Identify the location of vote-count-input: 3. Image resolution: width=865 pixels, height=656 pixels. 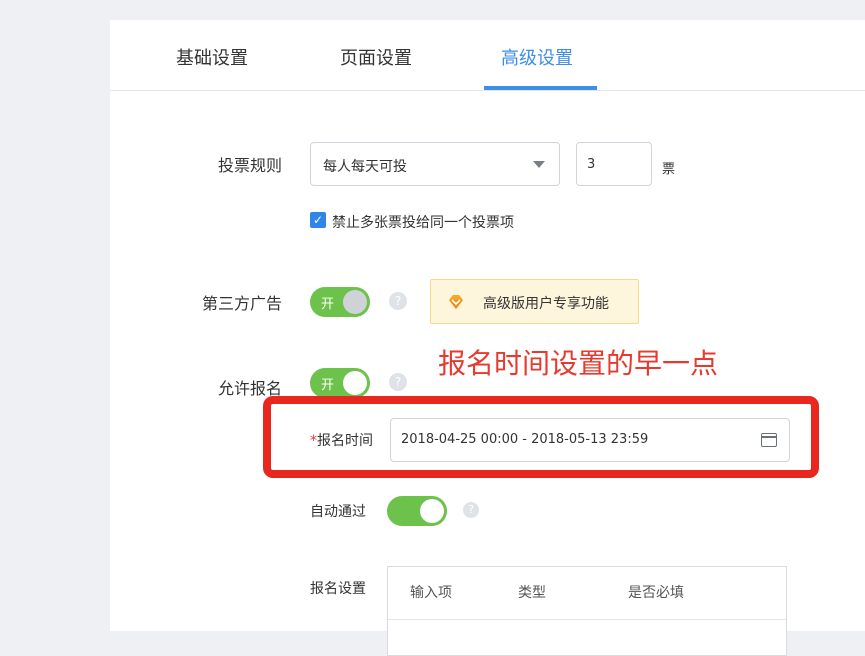
(614, 164).